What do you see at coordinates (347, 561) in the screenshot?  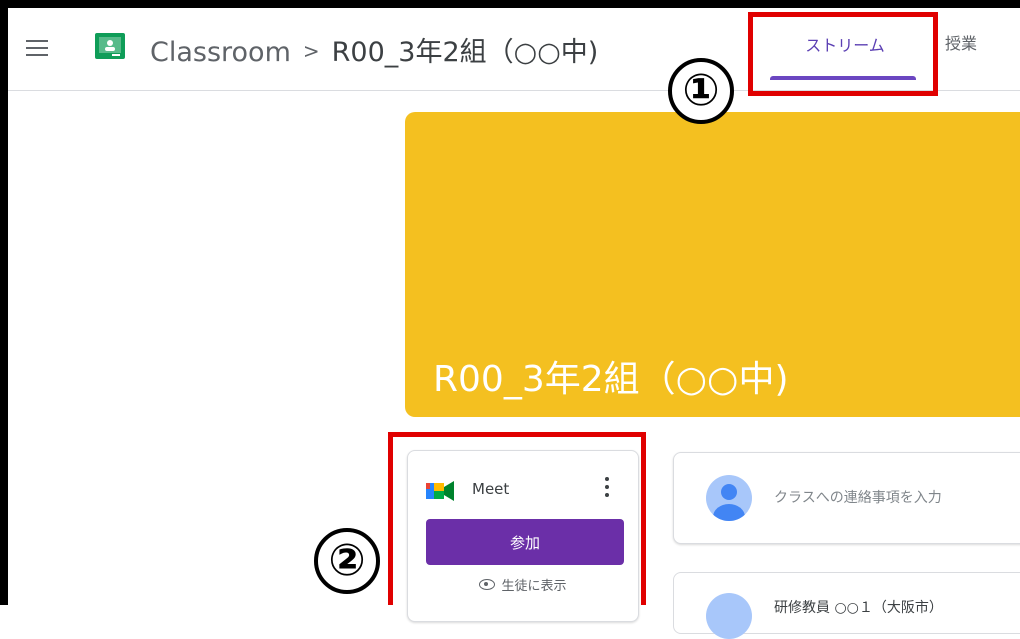 I see `annotation-marker-2: ②` at bounding box center [347, 561].